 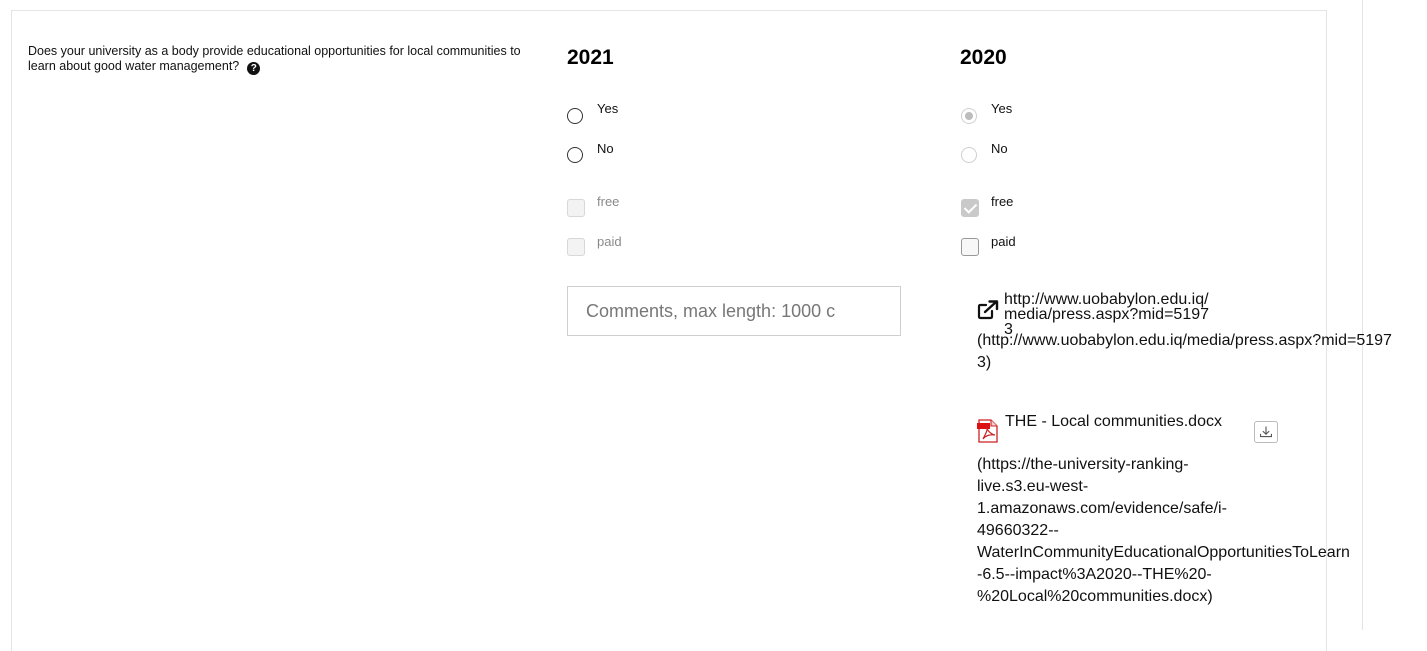 I want to click on file-url-line: %20Local%20communities.docx), so click(x=1095, y=596).